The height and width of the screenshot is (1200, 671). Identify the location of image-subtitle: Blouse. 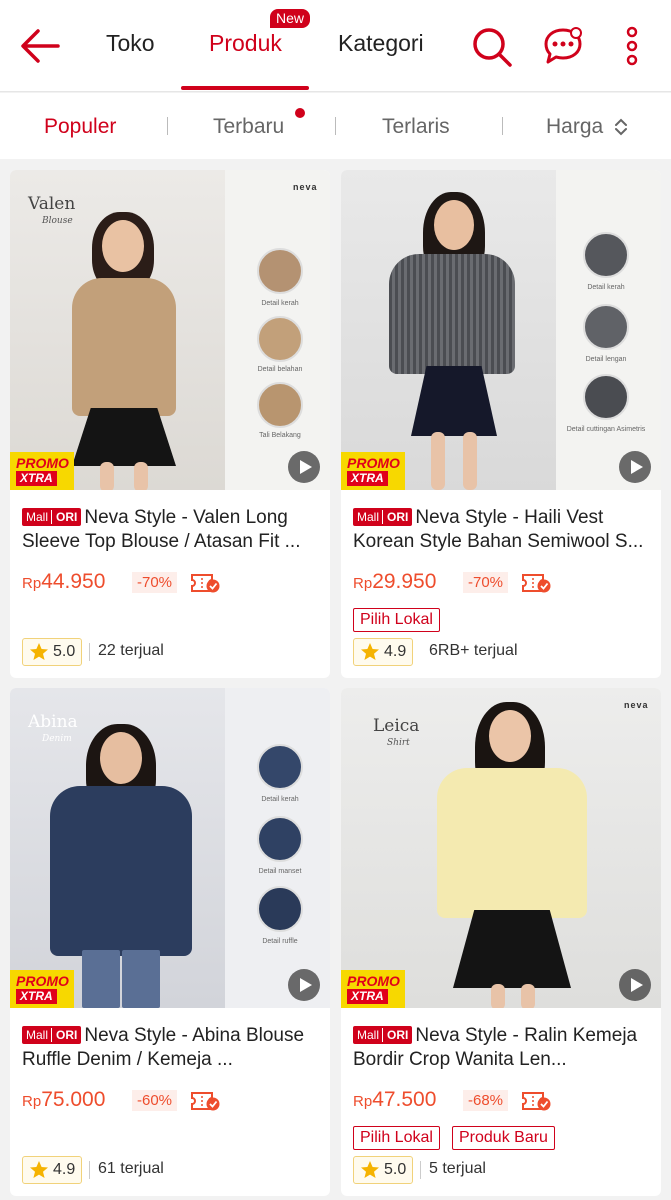
(57, 221).